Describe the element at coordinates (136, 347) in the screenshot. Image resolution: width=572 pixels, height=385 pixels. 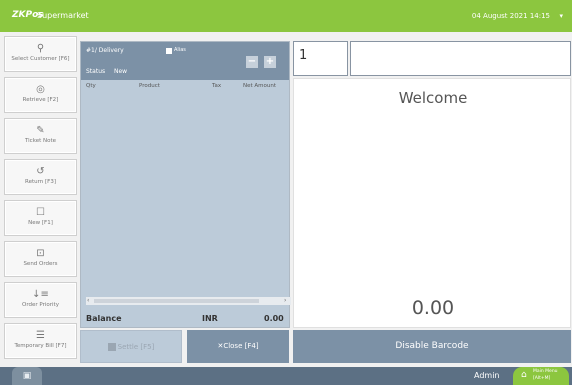
I see `settle-label: Settle [F5]` at that location.